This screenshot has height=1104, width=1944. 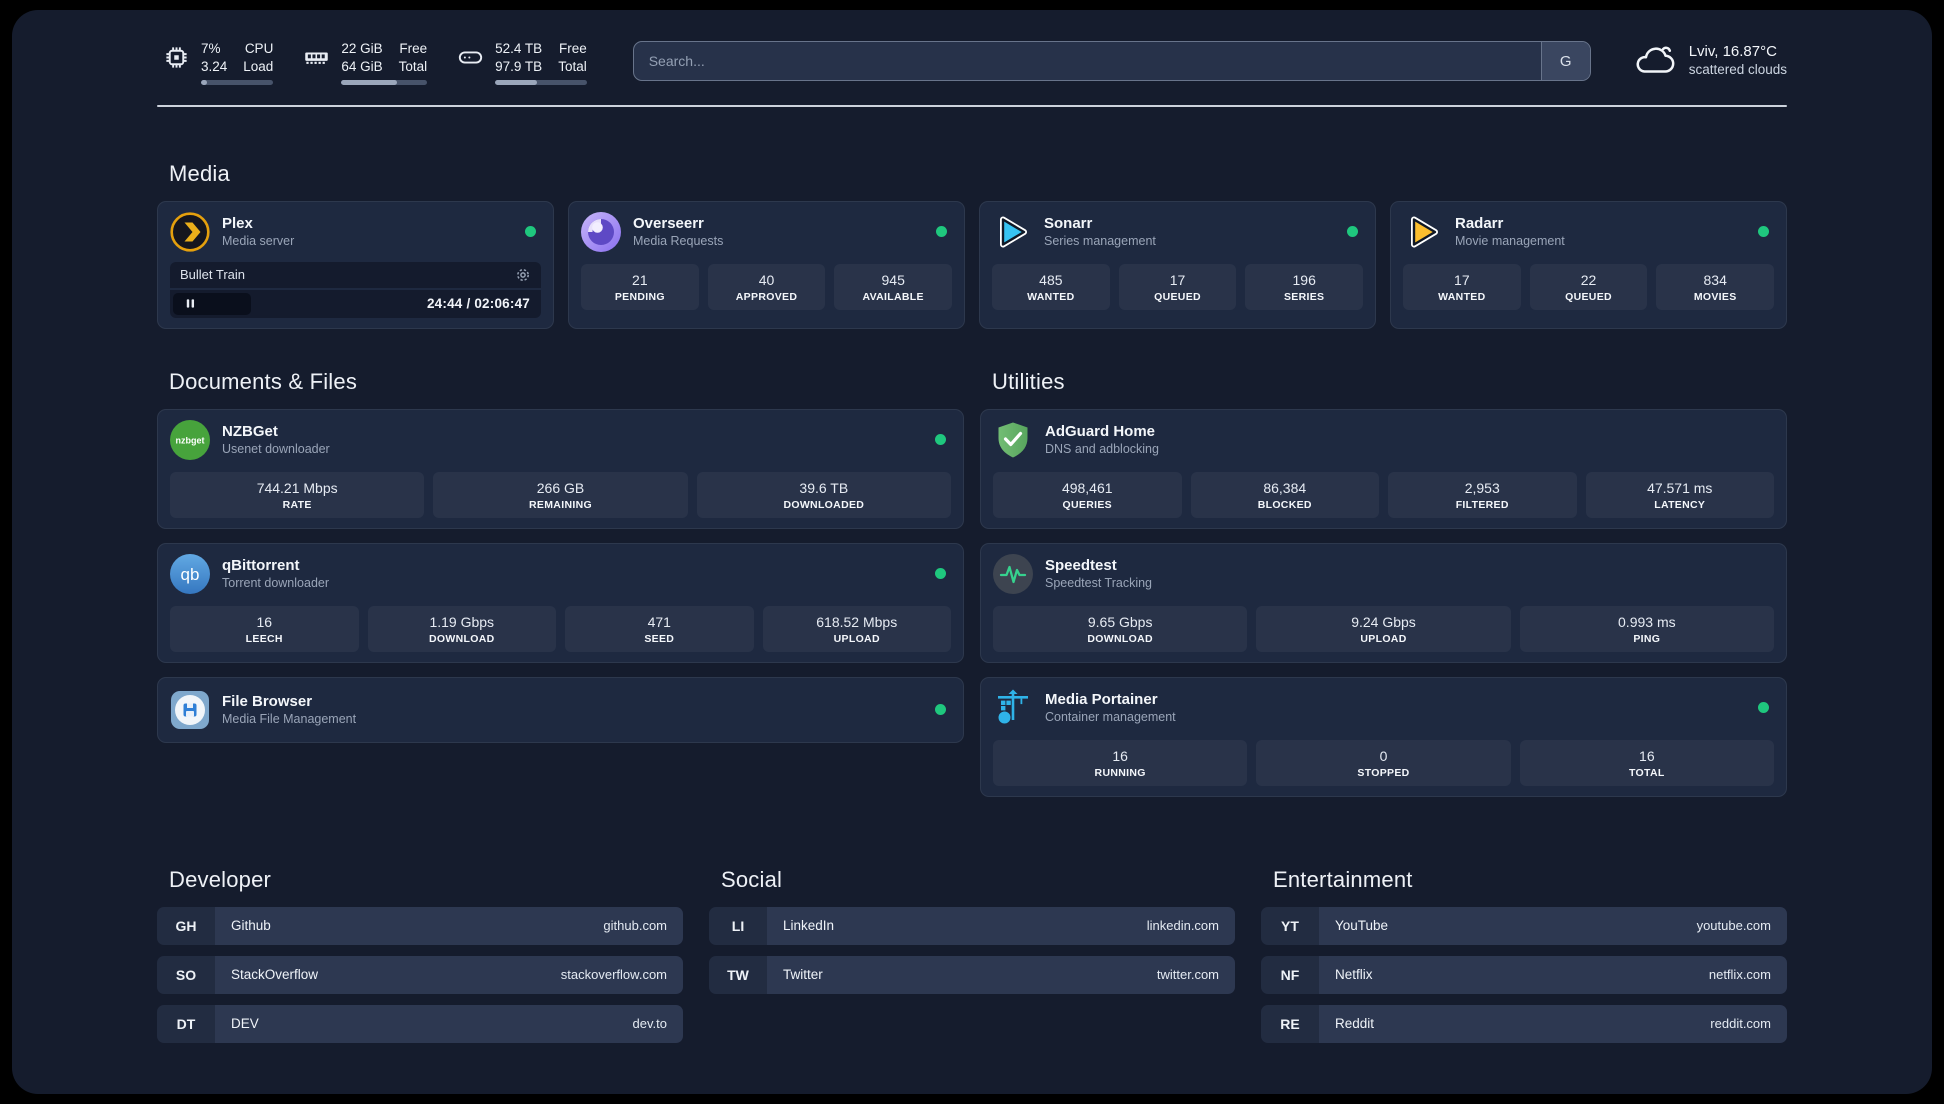 I want to click on cpu-labels: CPU Load, so click(x=258, y=57).